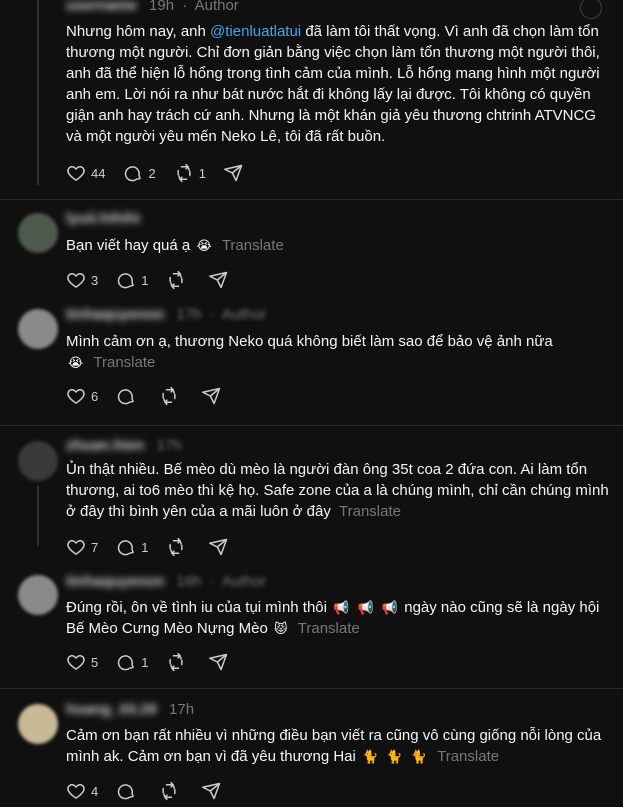 The width and height of the screenshot is (623, 807). Describe the element at coordinates (281, 628) in the screenshot. I see `emoji: 😾` at that location.